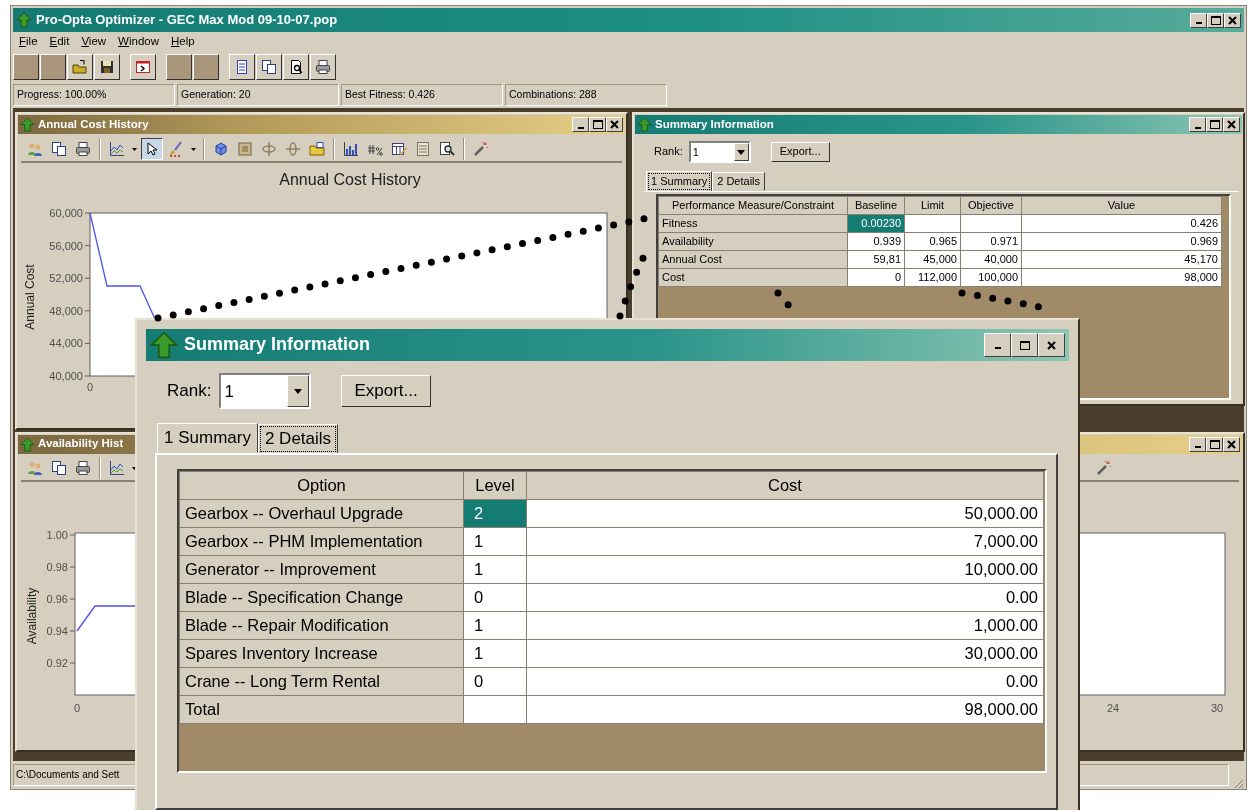 The height and width of the screenshot is (810, 1249). I want to click on folder-icon, so click(317, 149).